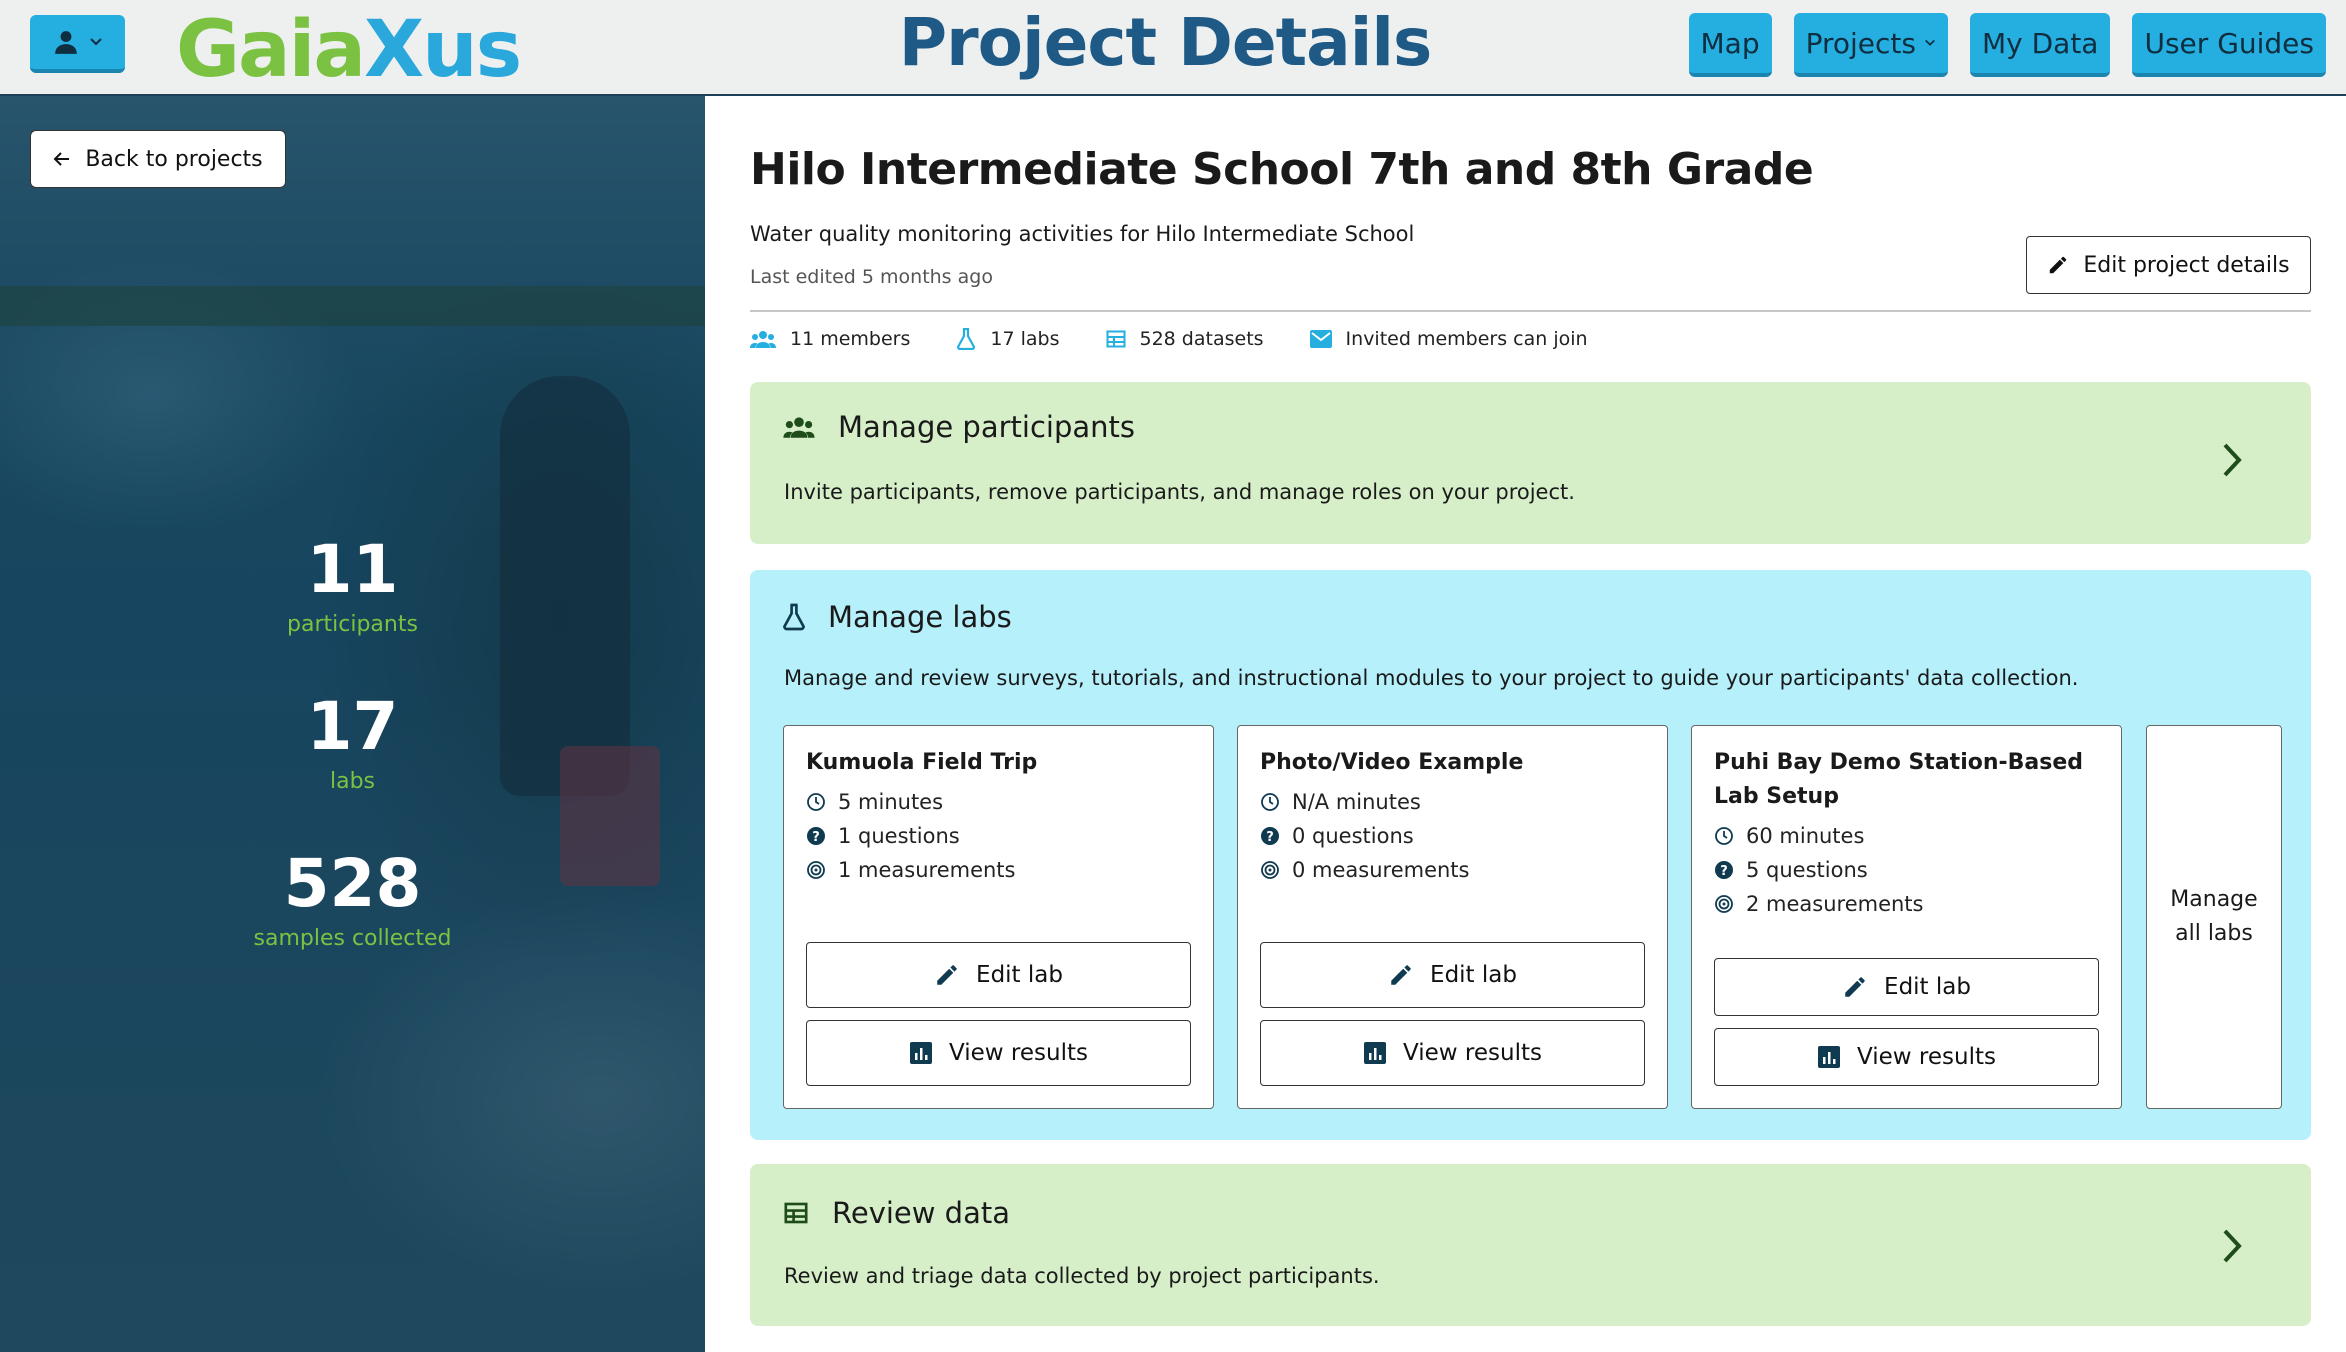  Describe the element at coordinates (958, 427) in the screenshot. I see `manage-participants-header: Manage participants` at that location.